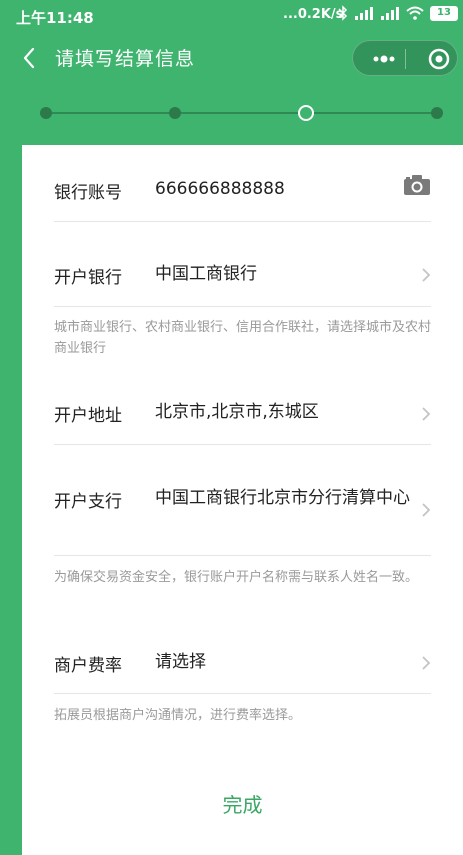 This screenshot has height=855, width=463. Describe the element at coordinates (364, 13) in the screenshot. I see `signal-icon` at that location.